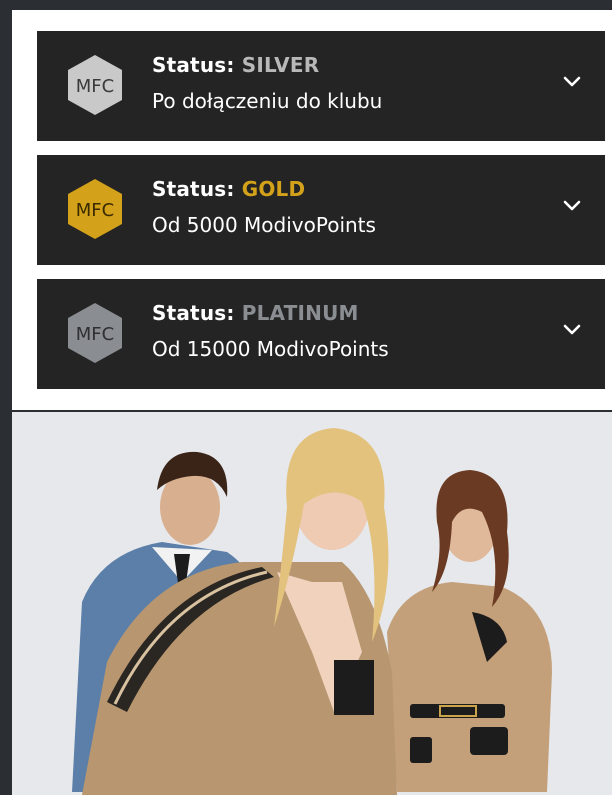  I want to click on status-level: GOLD, so click(273, 189).